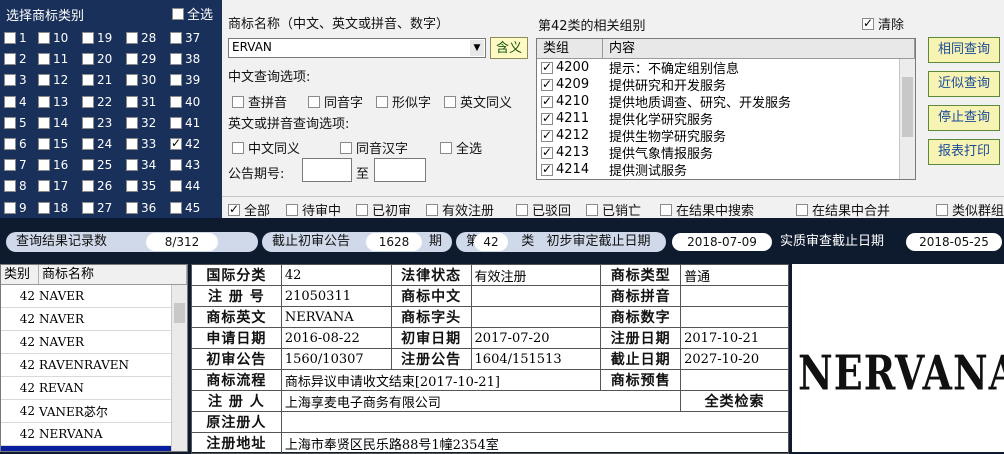  I want to click on class-option-42: 42, so click(185, 143).